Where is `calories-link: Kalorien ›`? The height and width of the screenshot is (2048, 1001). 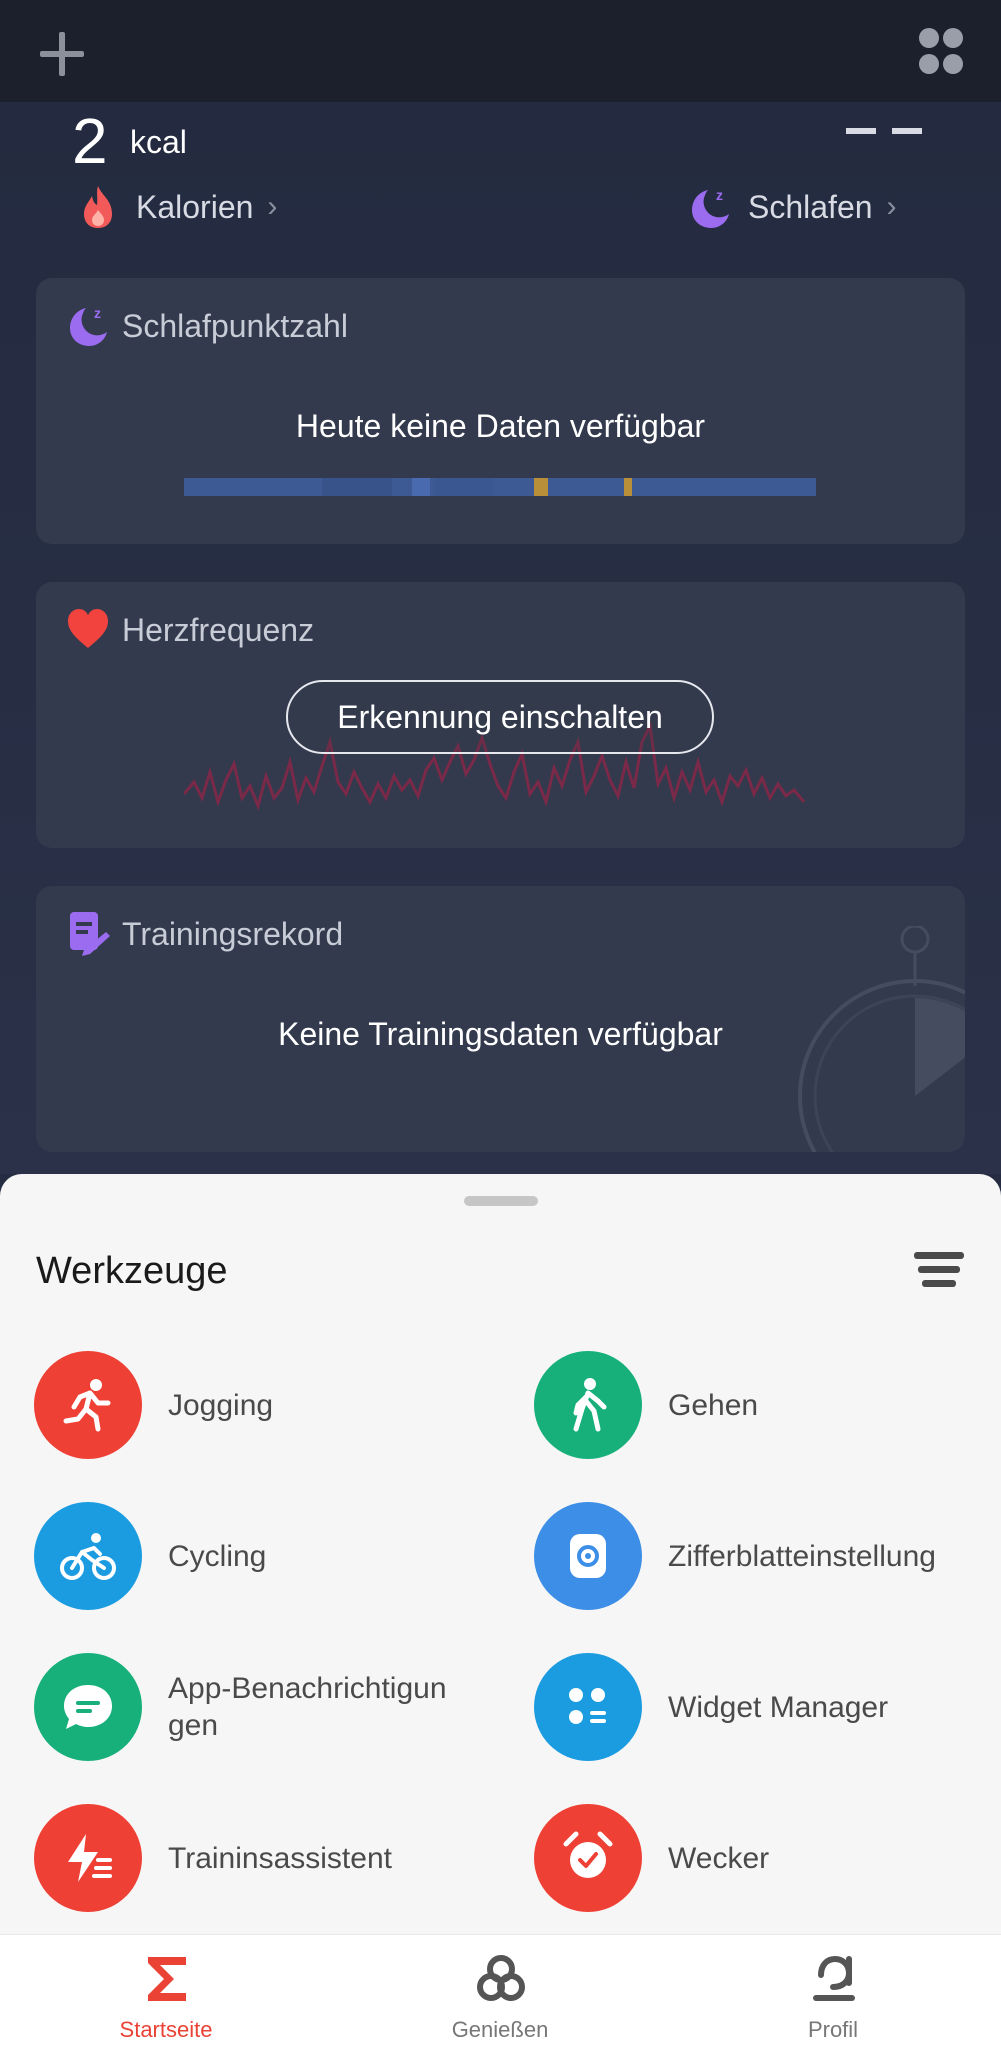 calories-link: Kalorien › is located at coordinates (176, 207).